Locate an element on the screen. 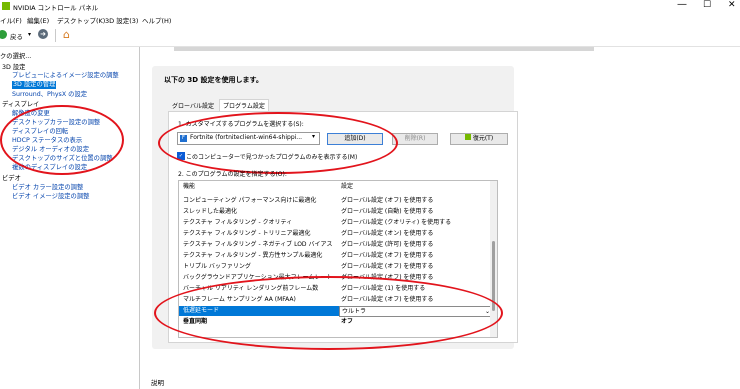 This screenshot has width=740, height=389. list-header: 機能 設定 is located at coordinates (338, 187).